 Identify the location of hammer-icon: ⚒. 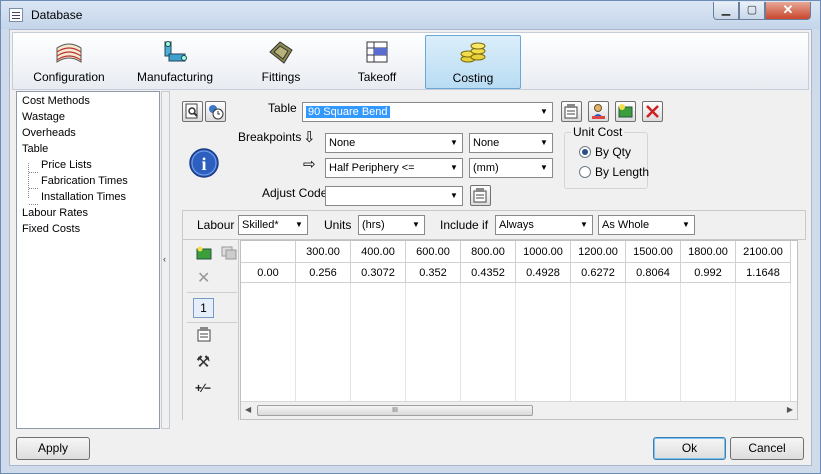
(203, 362).